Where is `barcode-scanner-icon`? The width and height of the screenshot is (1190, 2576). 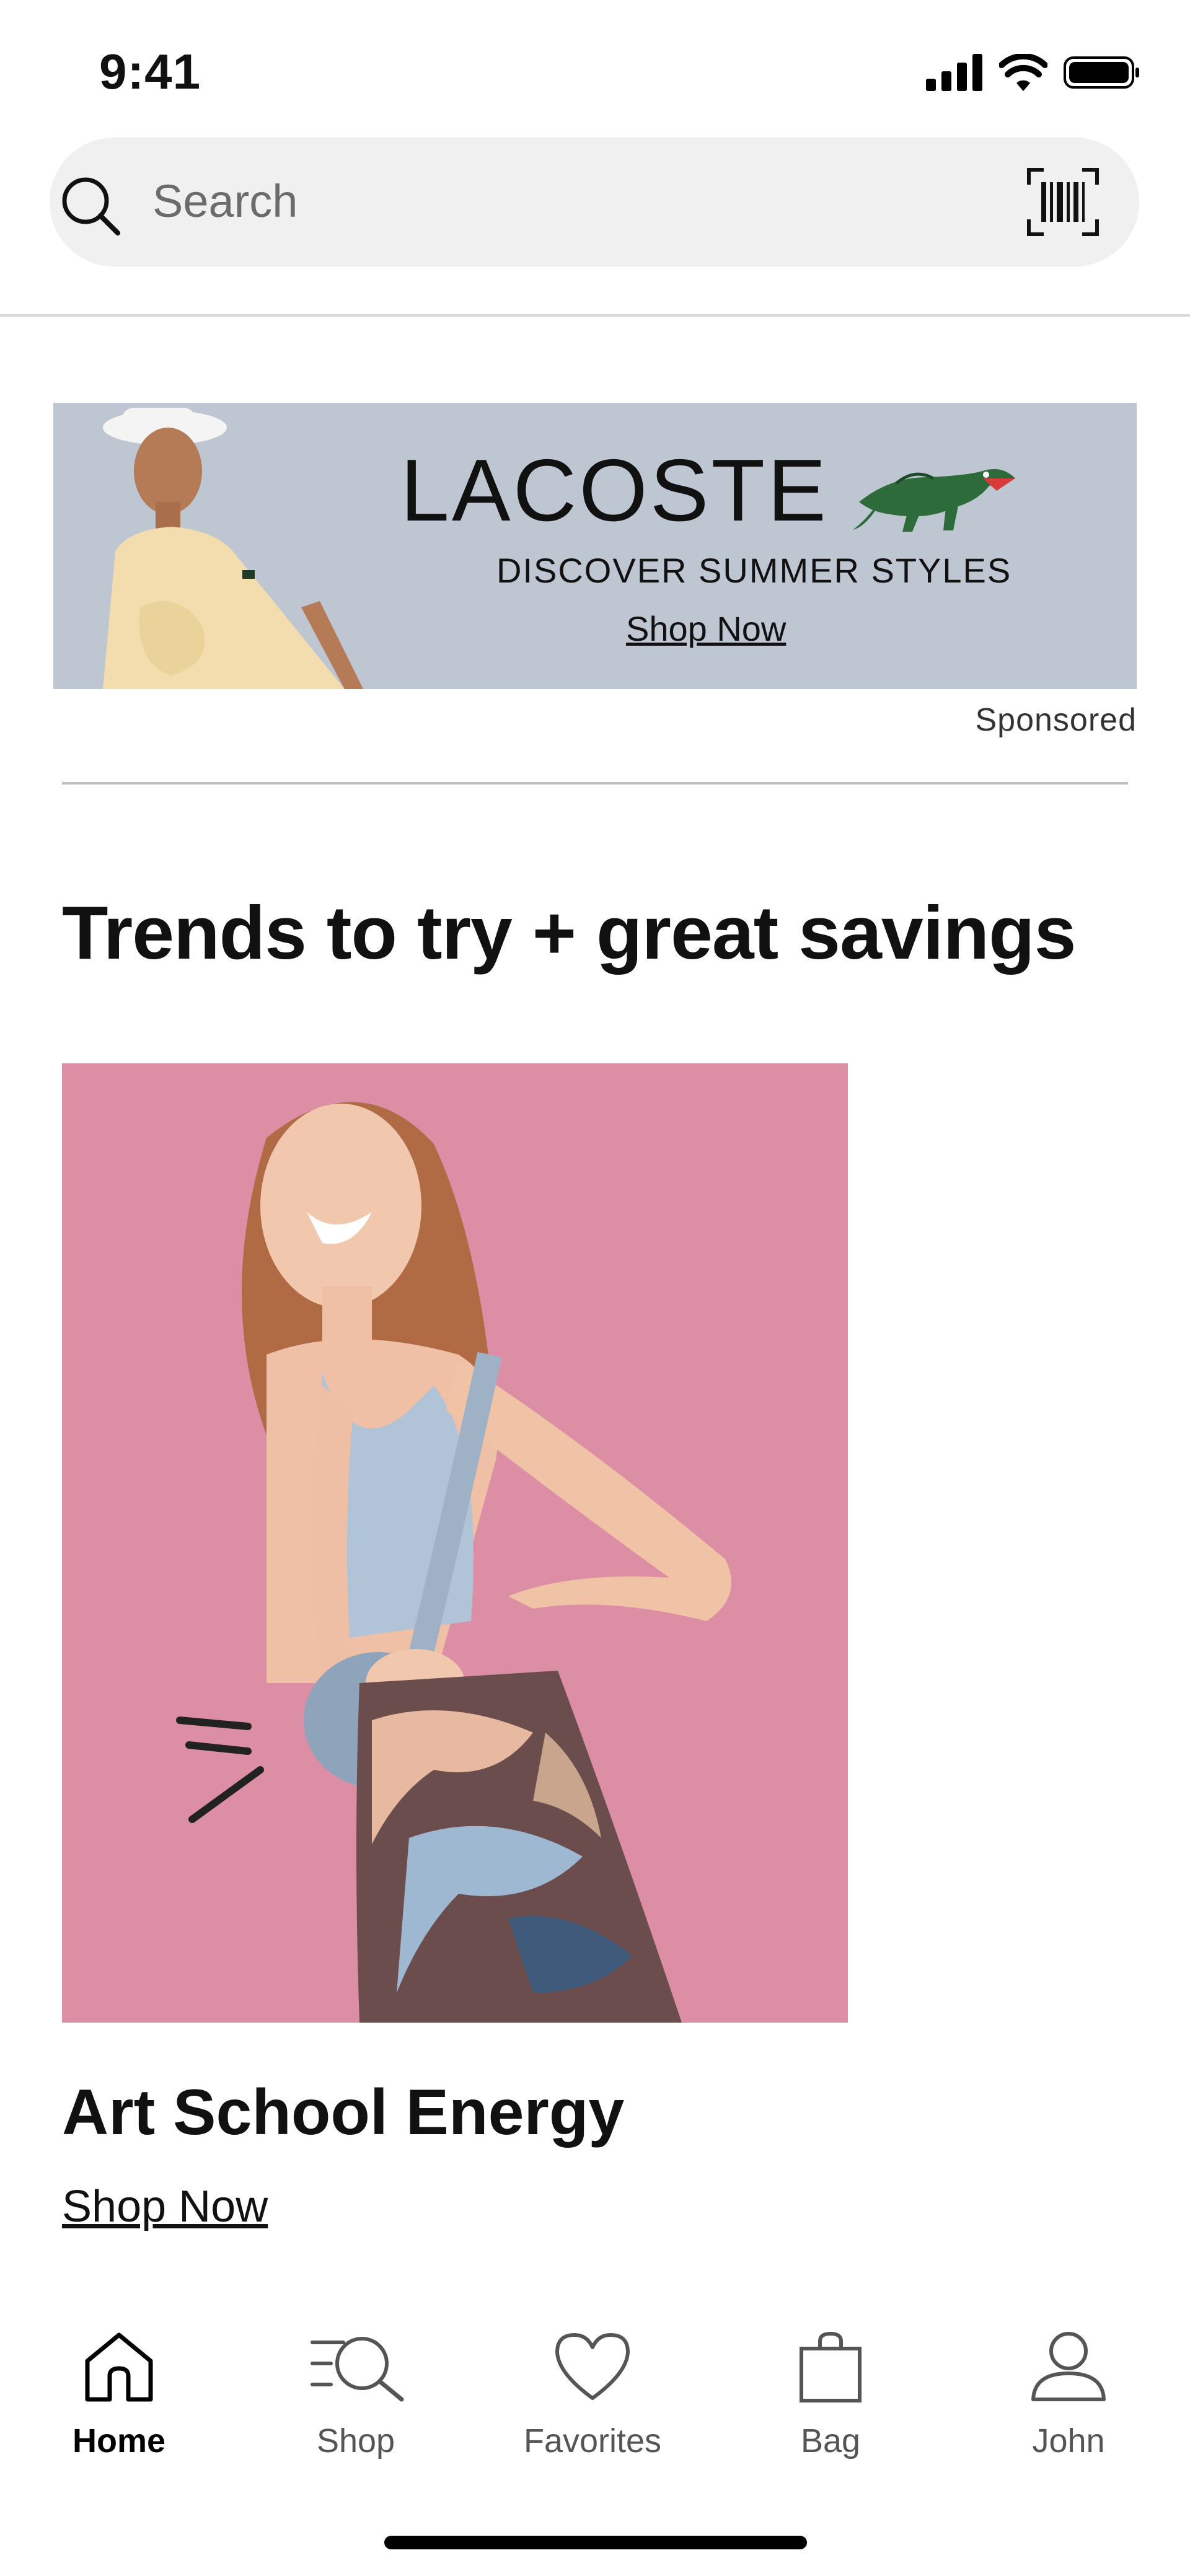
barcode-scanner-icon is located at coordinates (1063, 202).